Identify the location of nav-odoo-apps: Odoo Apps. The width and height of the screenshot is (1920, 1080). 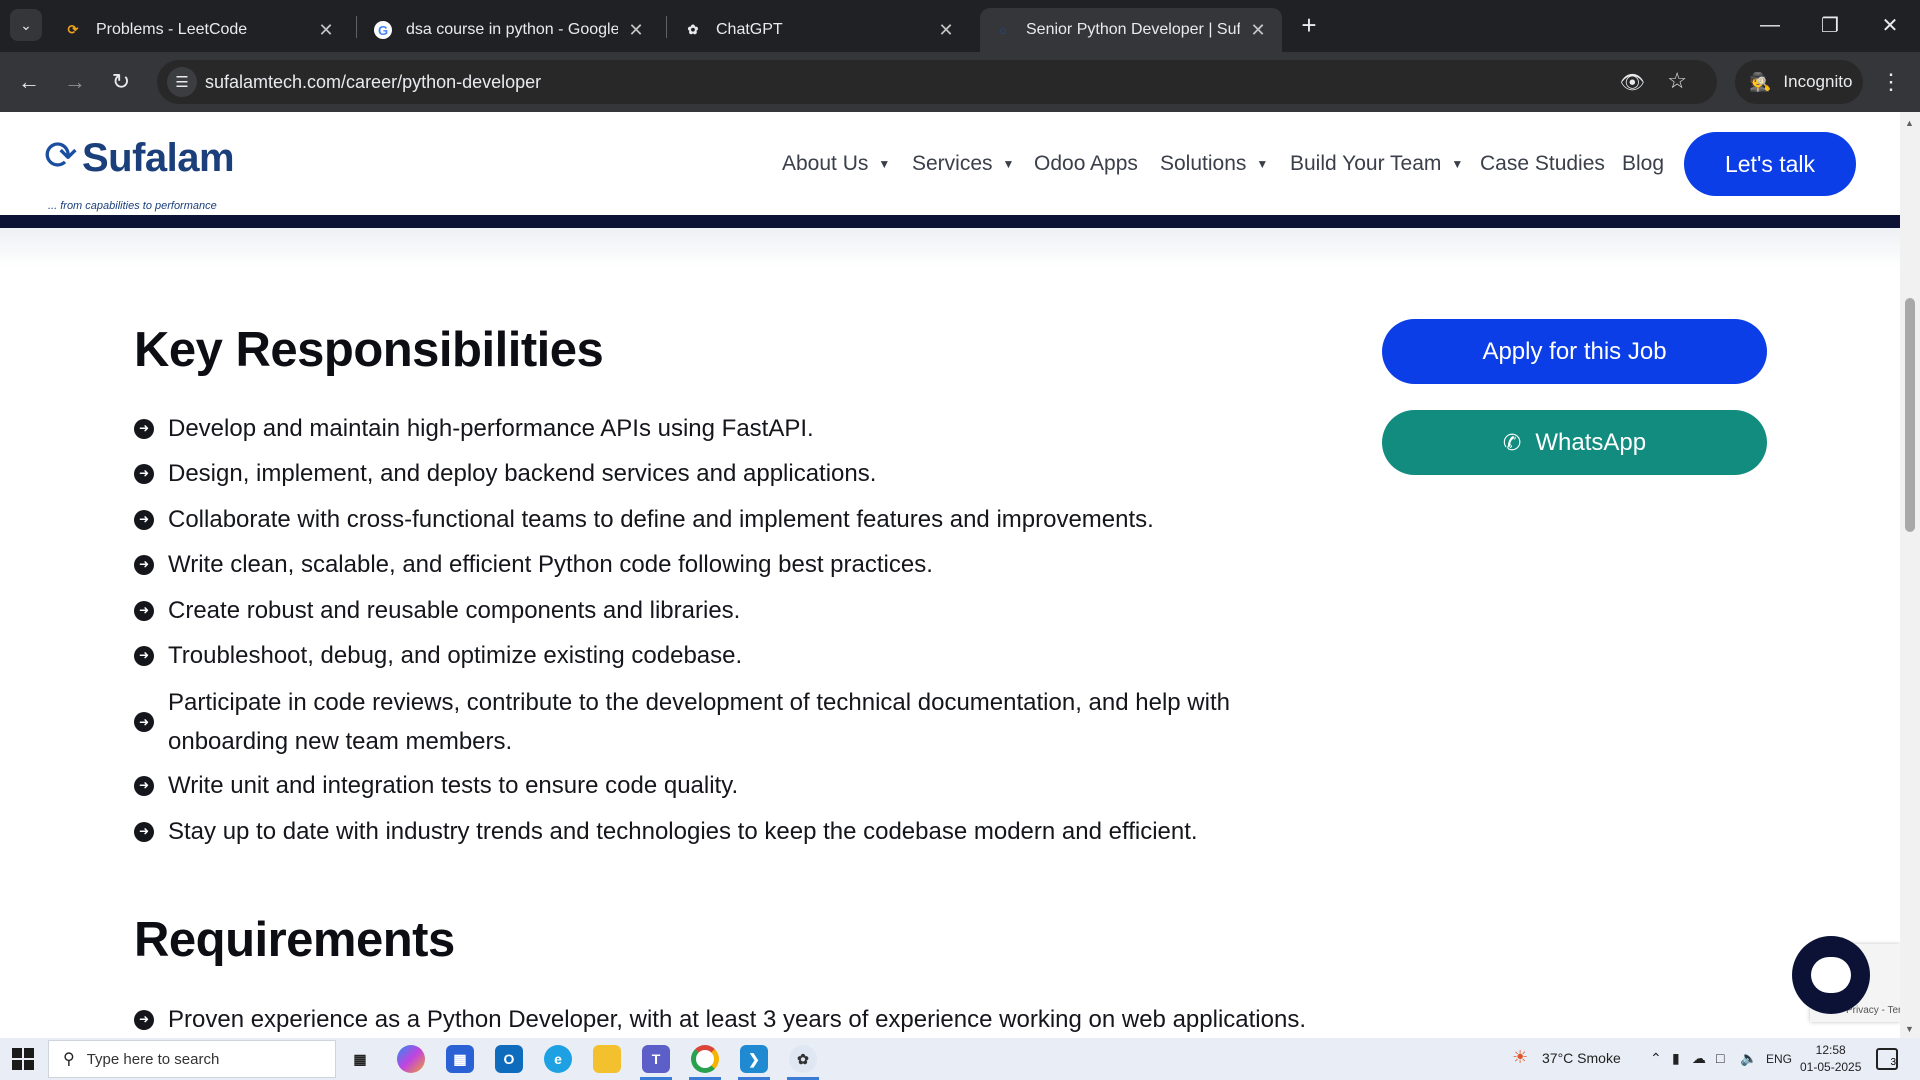
(1086, 164).